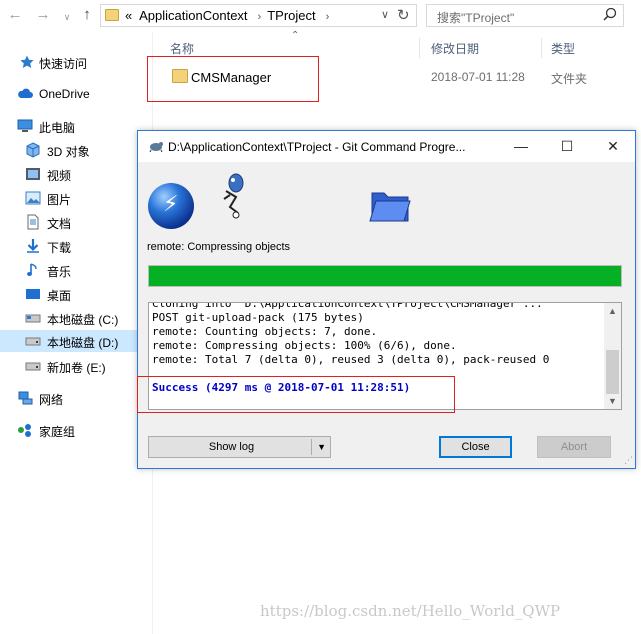 The width and height of the screenshot is (641, 634). I want to click on homegroup-icon, so click(24, 430).